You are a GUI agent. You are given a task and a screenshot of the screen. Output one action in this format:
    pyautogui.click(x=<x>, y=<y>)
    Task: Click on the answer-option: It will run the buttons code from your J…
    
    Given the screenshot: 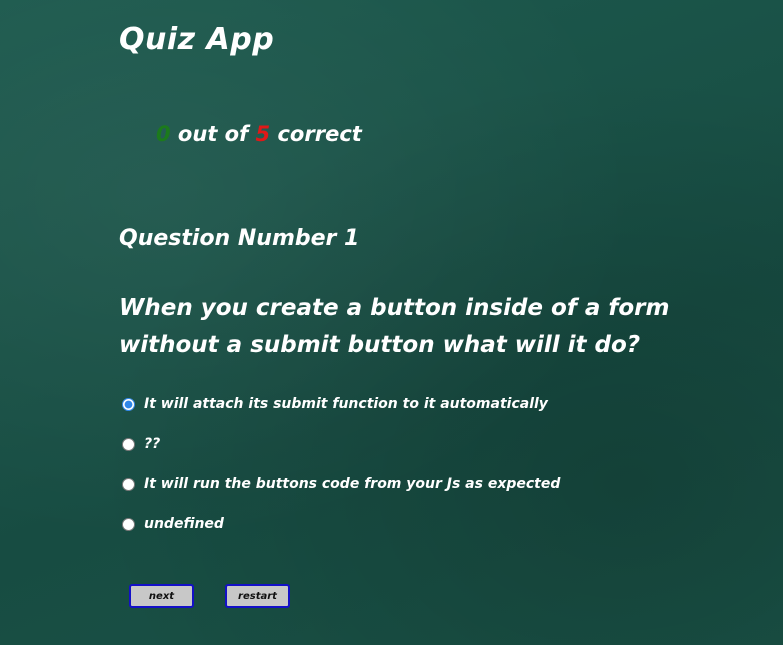 What is the action you would take?
    pyautogui.click(x=340, y=484)
    